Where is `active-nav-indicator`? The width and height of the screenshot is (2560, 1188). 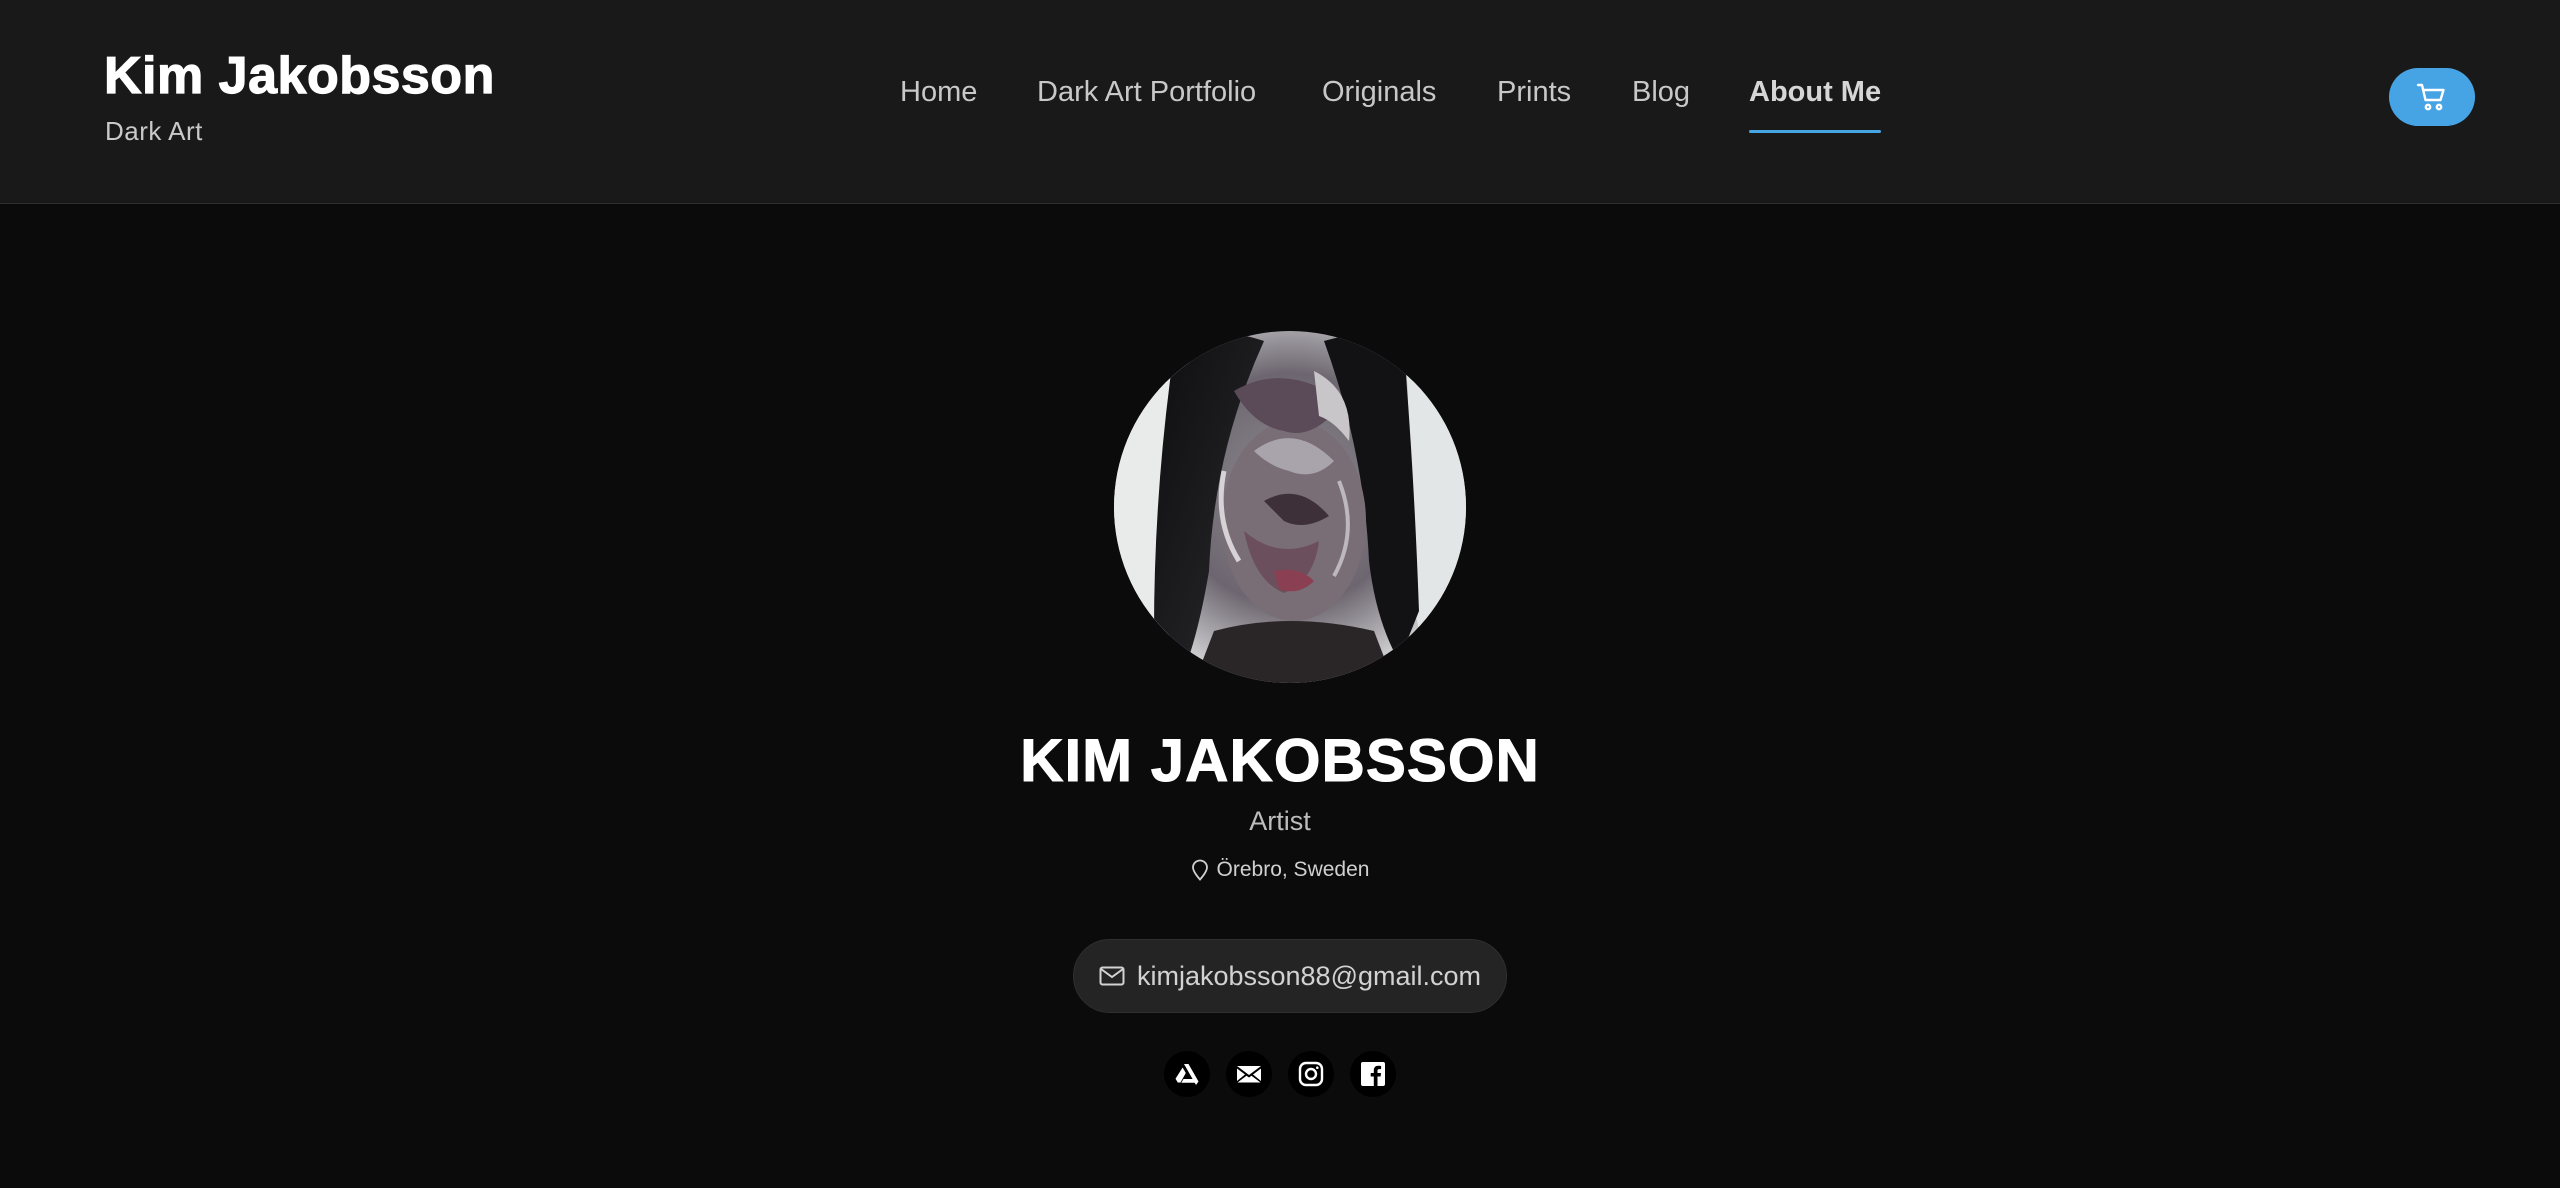
active-nav-indicator is located at coordinates (1815, 131).